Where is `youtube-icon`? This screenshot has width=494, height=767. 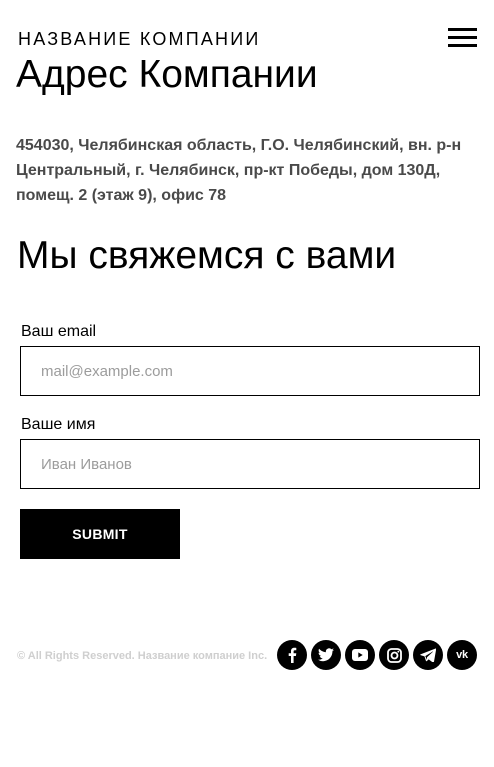
youtube-icon is located at coordinates (360, 655).